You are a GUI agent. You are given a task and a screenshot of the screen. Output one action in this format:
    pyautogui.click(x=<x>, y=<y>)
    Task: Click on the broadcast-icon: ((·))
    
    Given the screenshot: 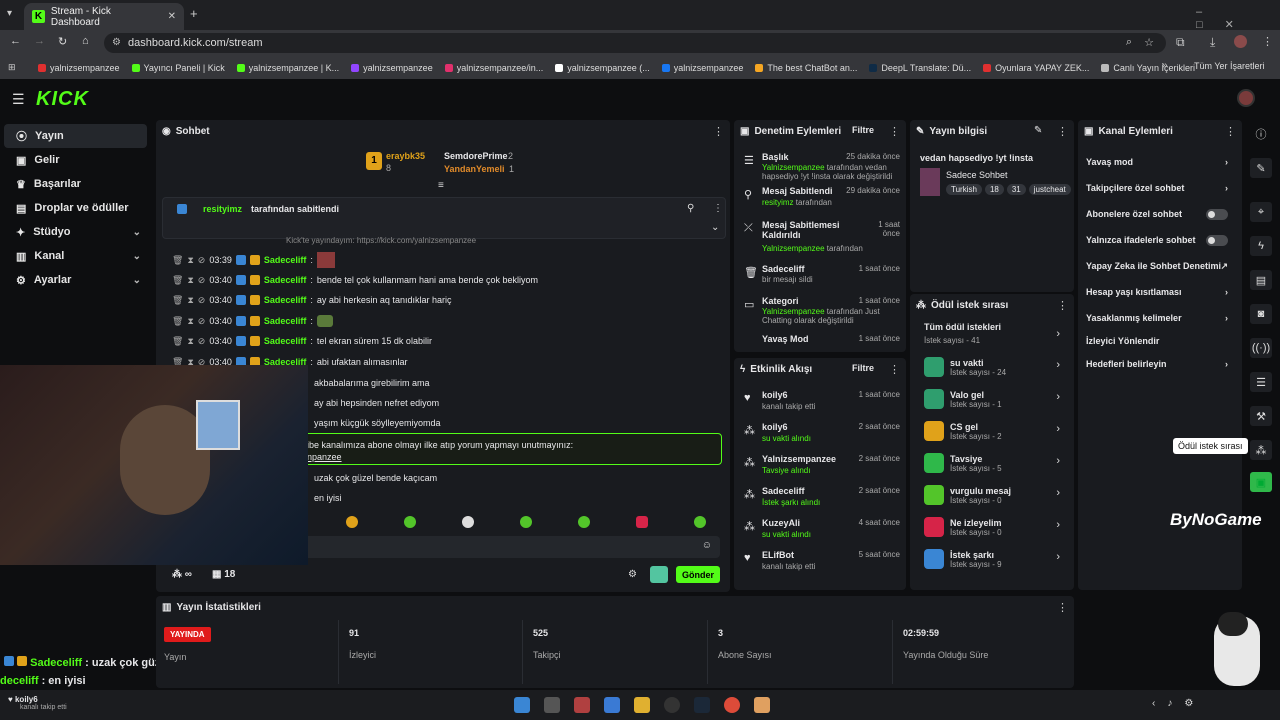 What is the action you would take?
    pyautogui.click(x=1261, y=348)
    